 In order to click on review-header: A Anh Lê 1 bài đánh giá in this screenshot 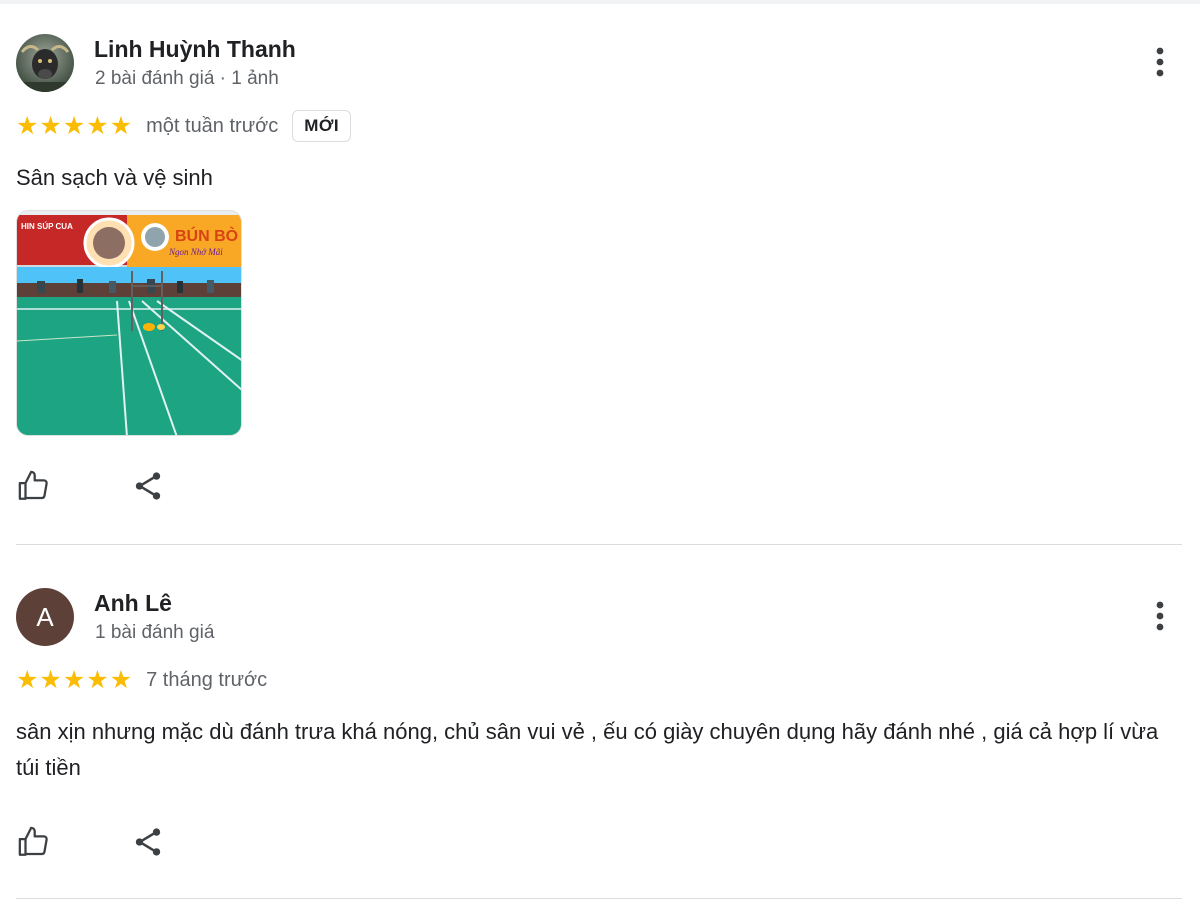, I will do `click(599, 618)`.